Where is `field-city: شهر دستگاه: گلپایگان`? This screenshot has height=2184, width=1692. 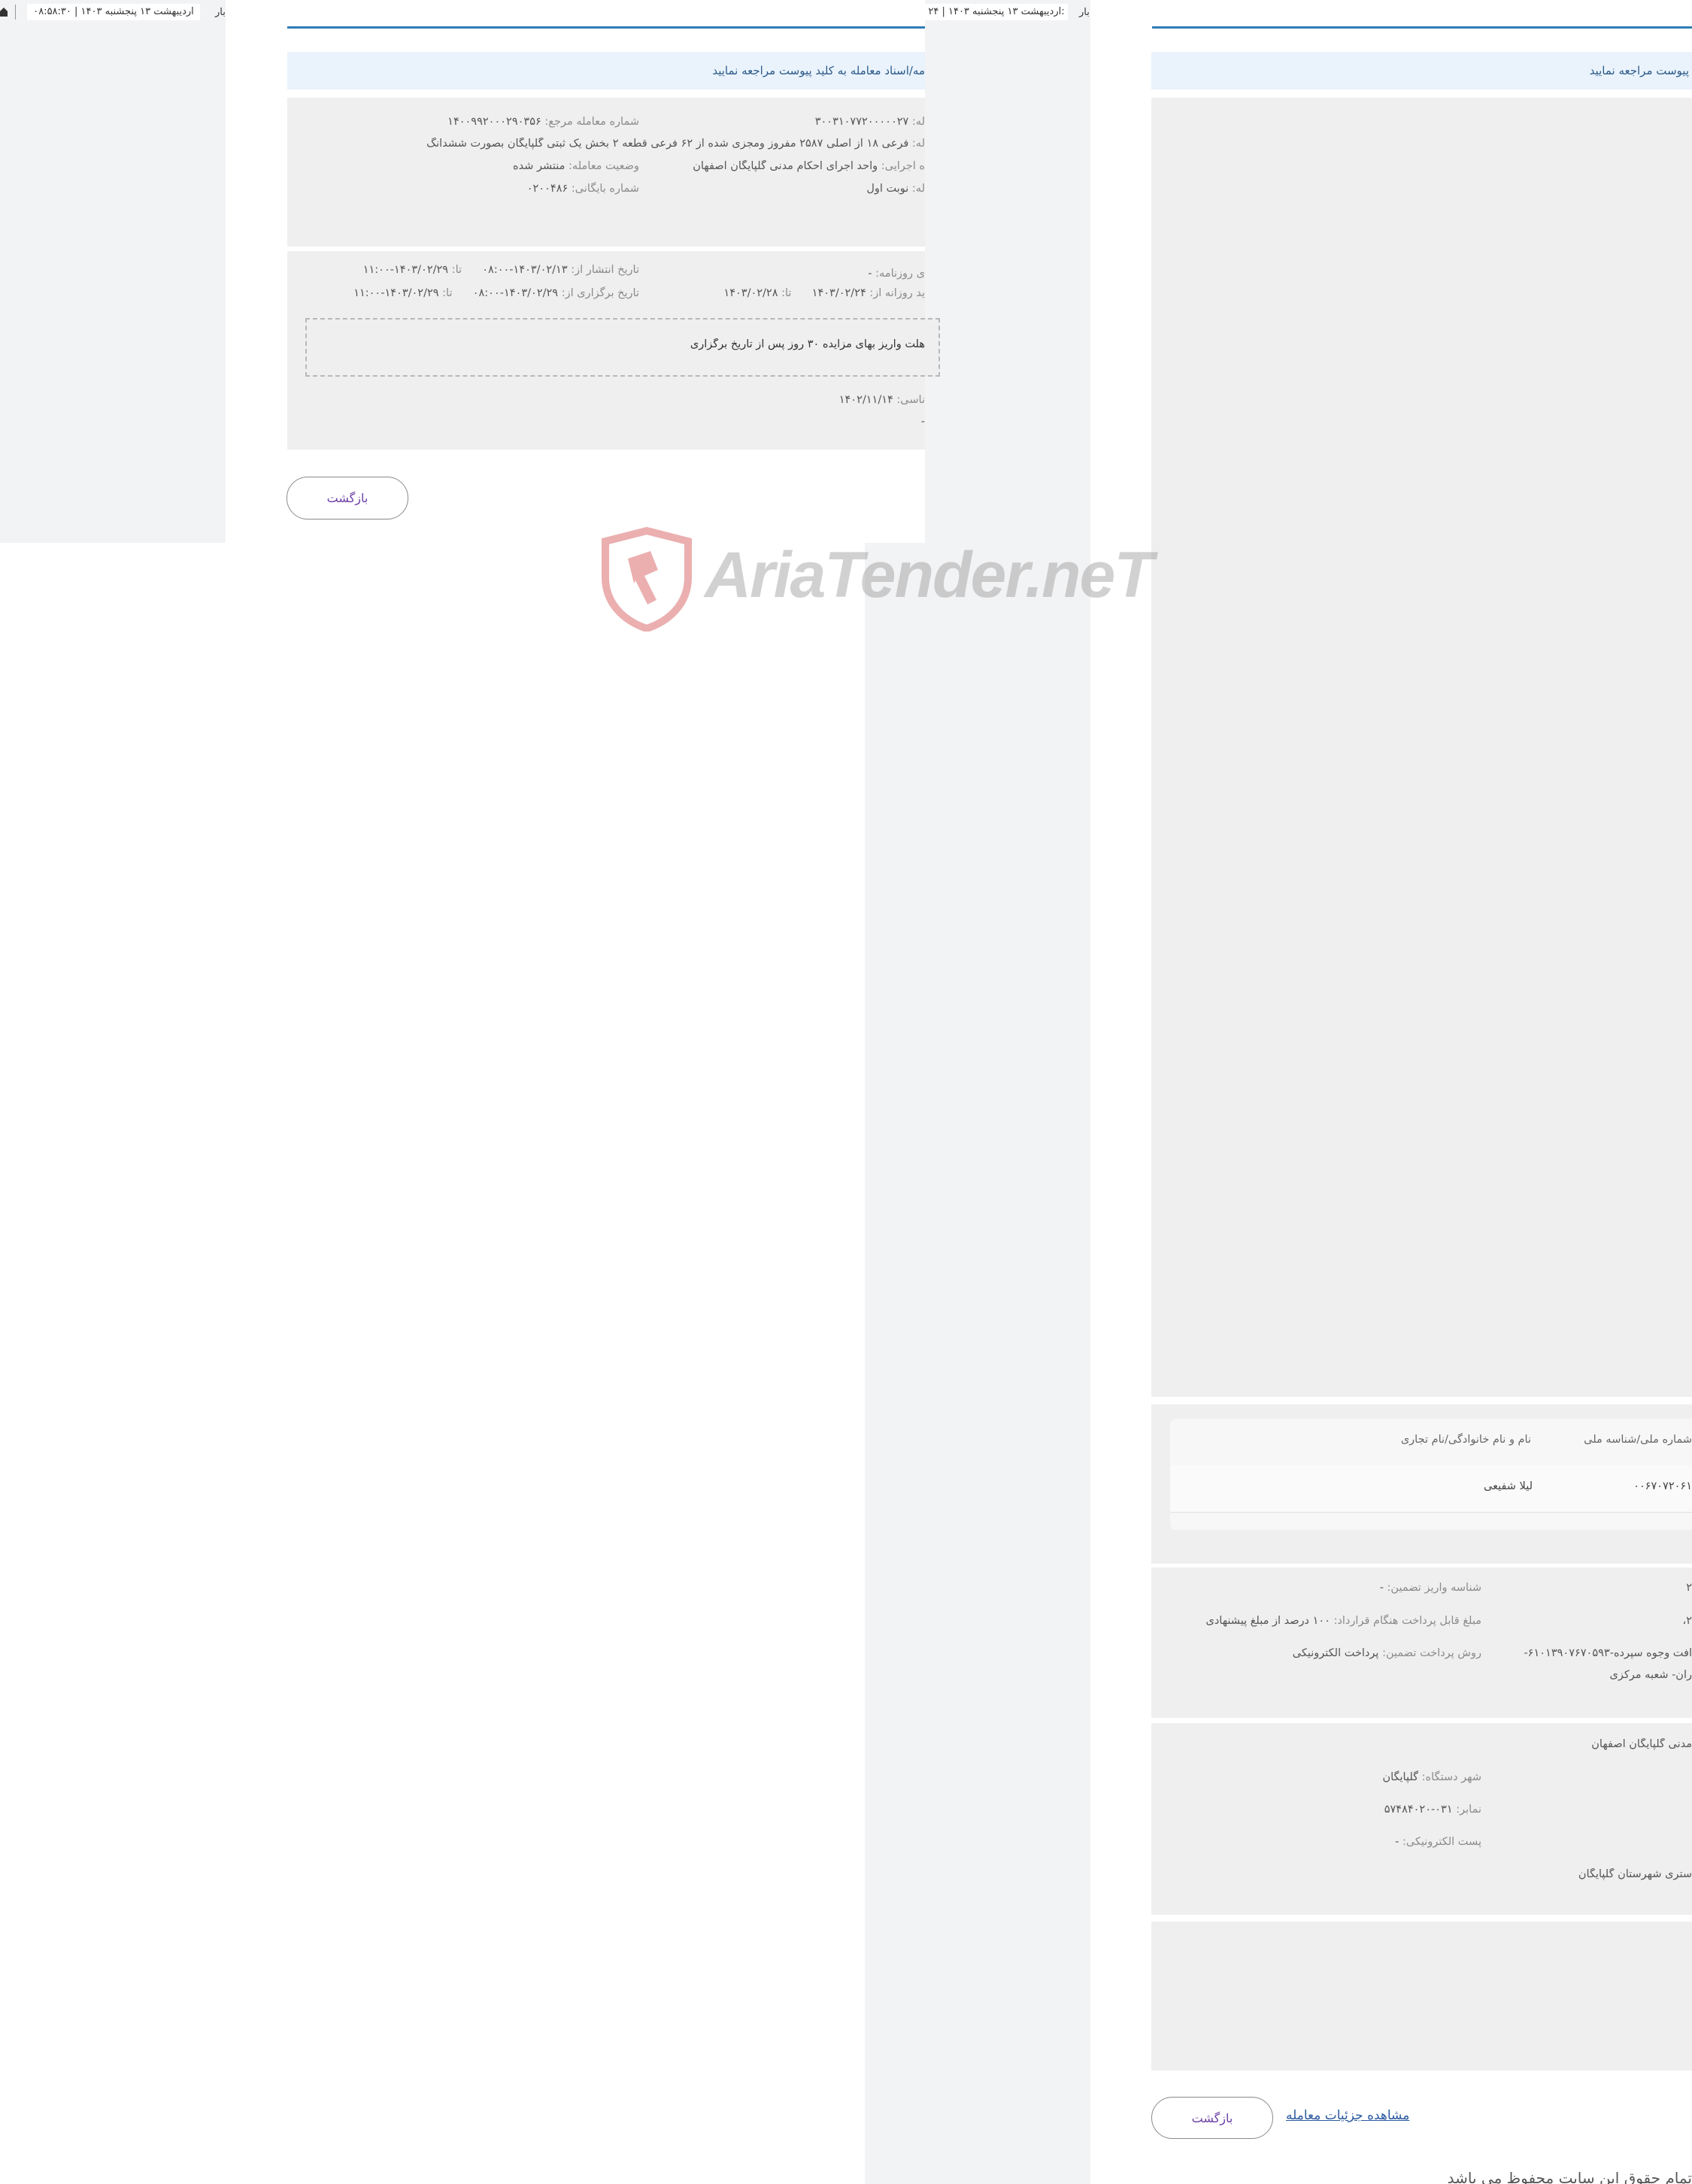
field-city: شهر دستگاه: گلپایگان is located at coordinates (1379, 1777).